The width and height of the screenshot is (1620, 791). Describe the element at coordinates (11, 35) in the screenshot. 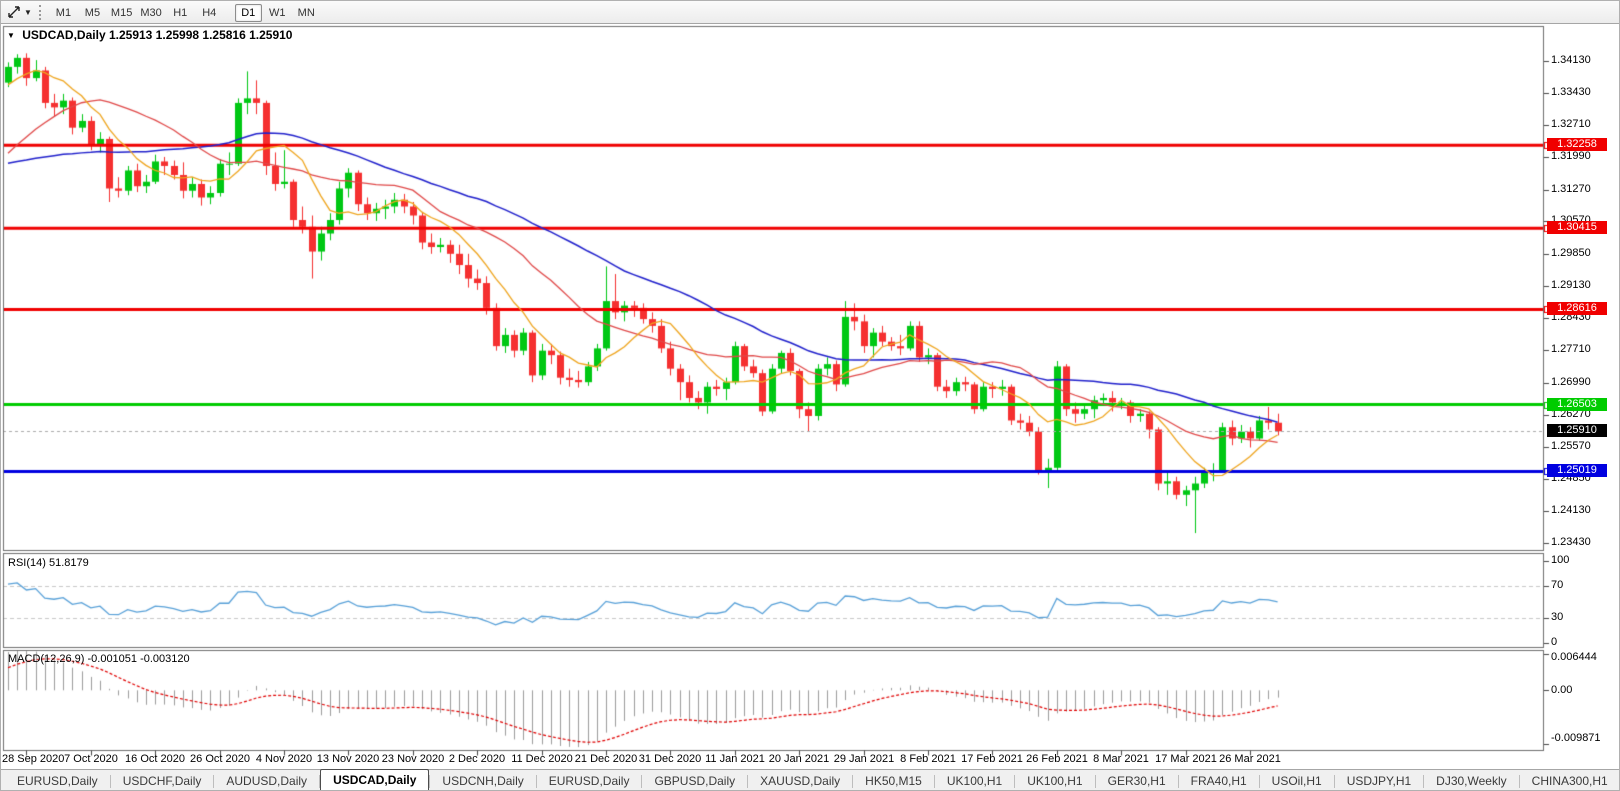

I see `expander-triangle-icon: ▼` at that location.